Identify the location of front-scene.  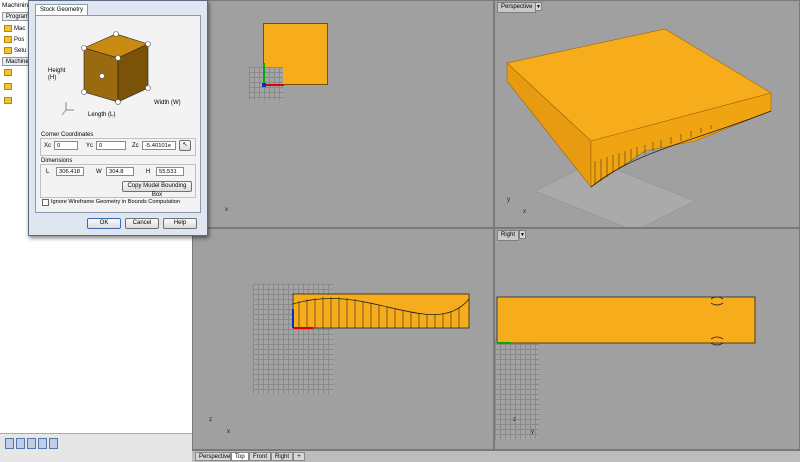
(381, 311).